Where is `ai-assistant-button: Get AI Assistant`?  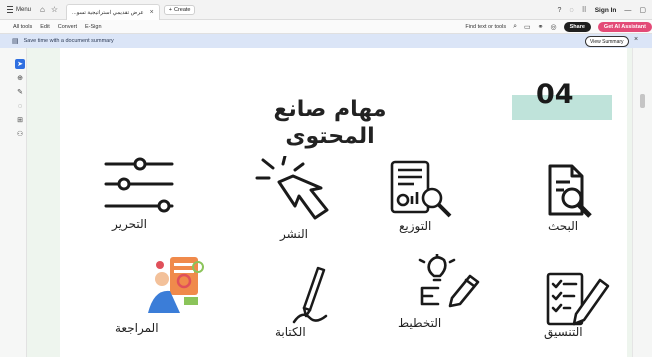 ai-assistant-button: Get AI Assistant is located at coordinates (624, 27).